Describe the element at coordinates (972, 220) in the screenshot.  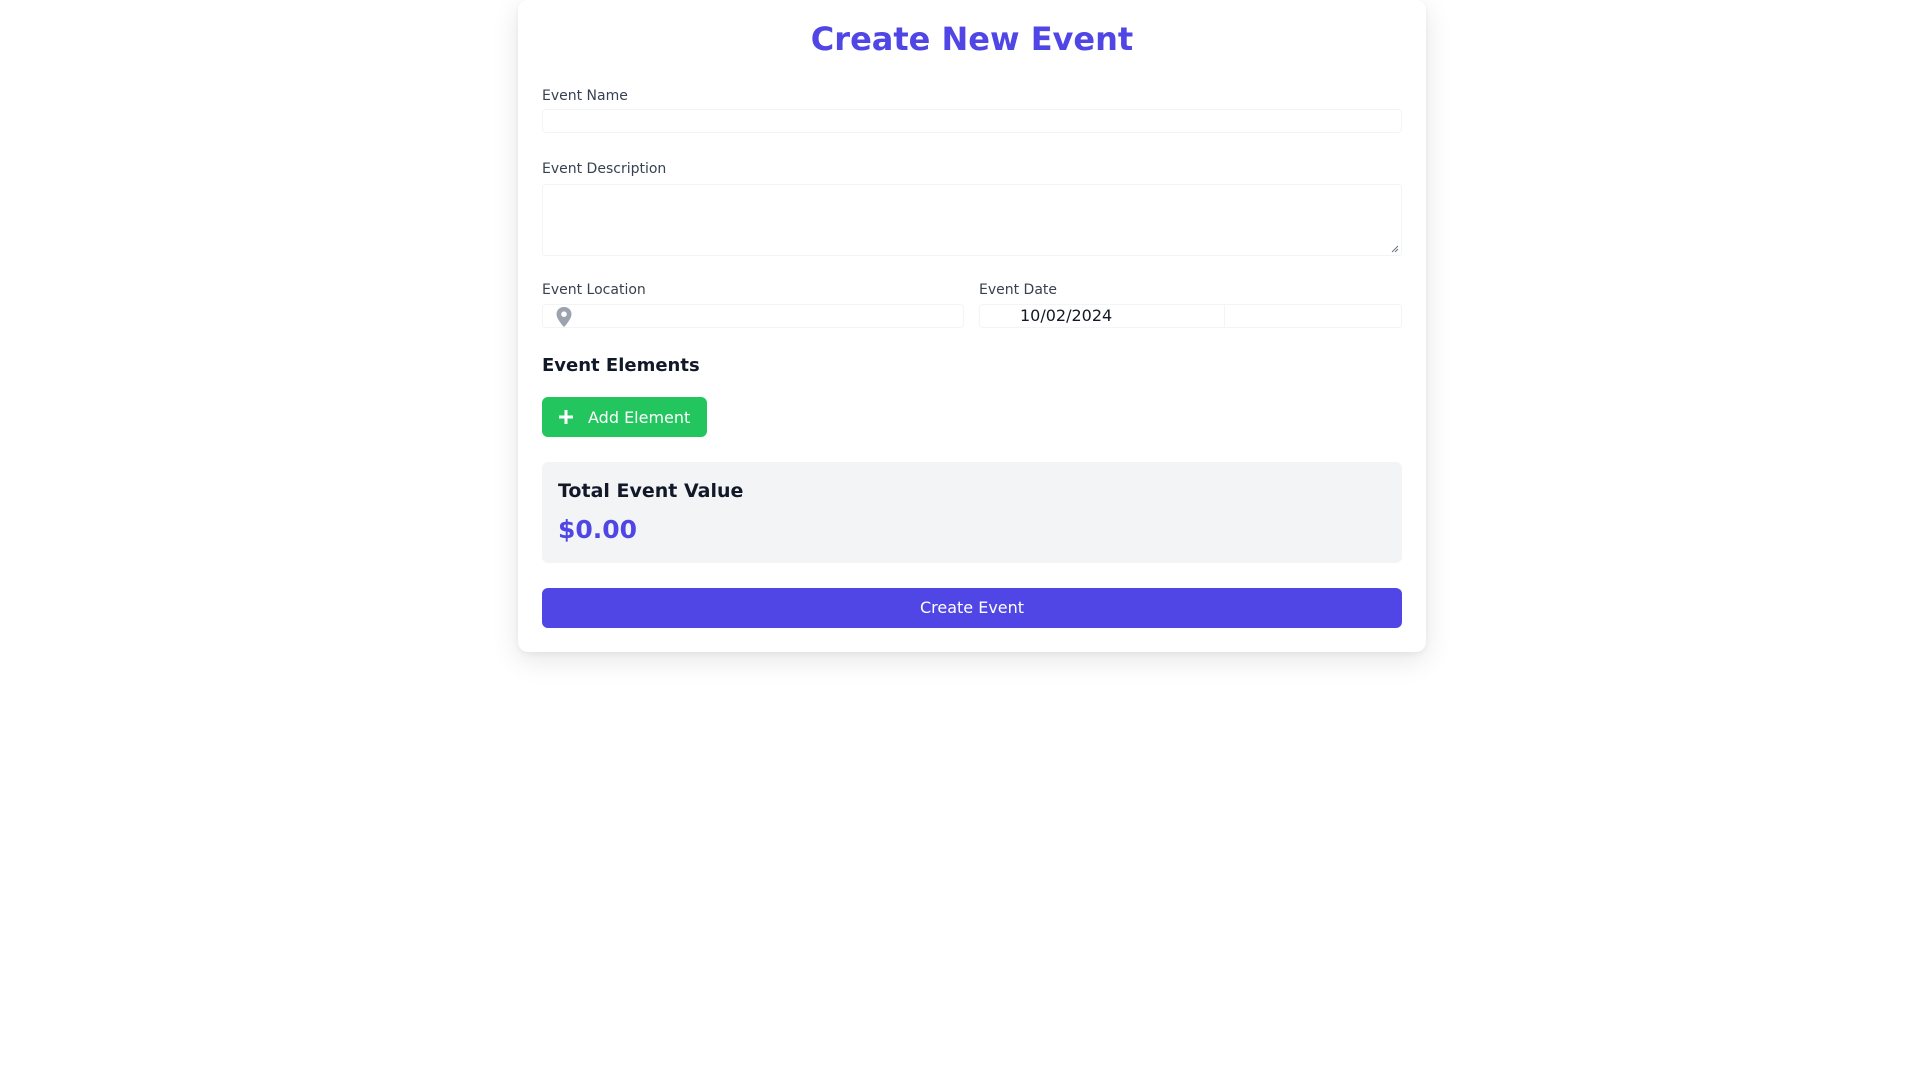
I see `event-description-textarea` at that location.